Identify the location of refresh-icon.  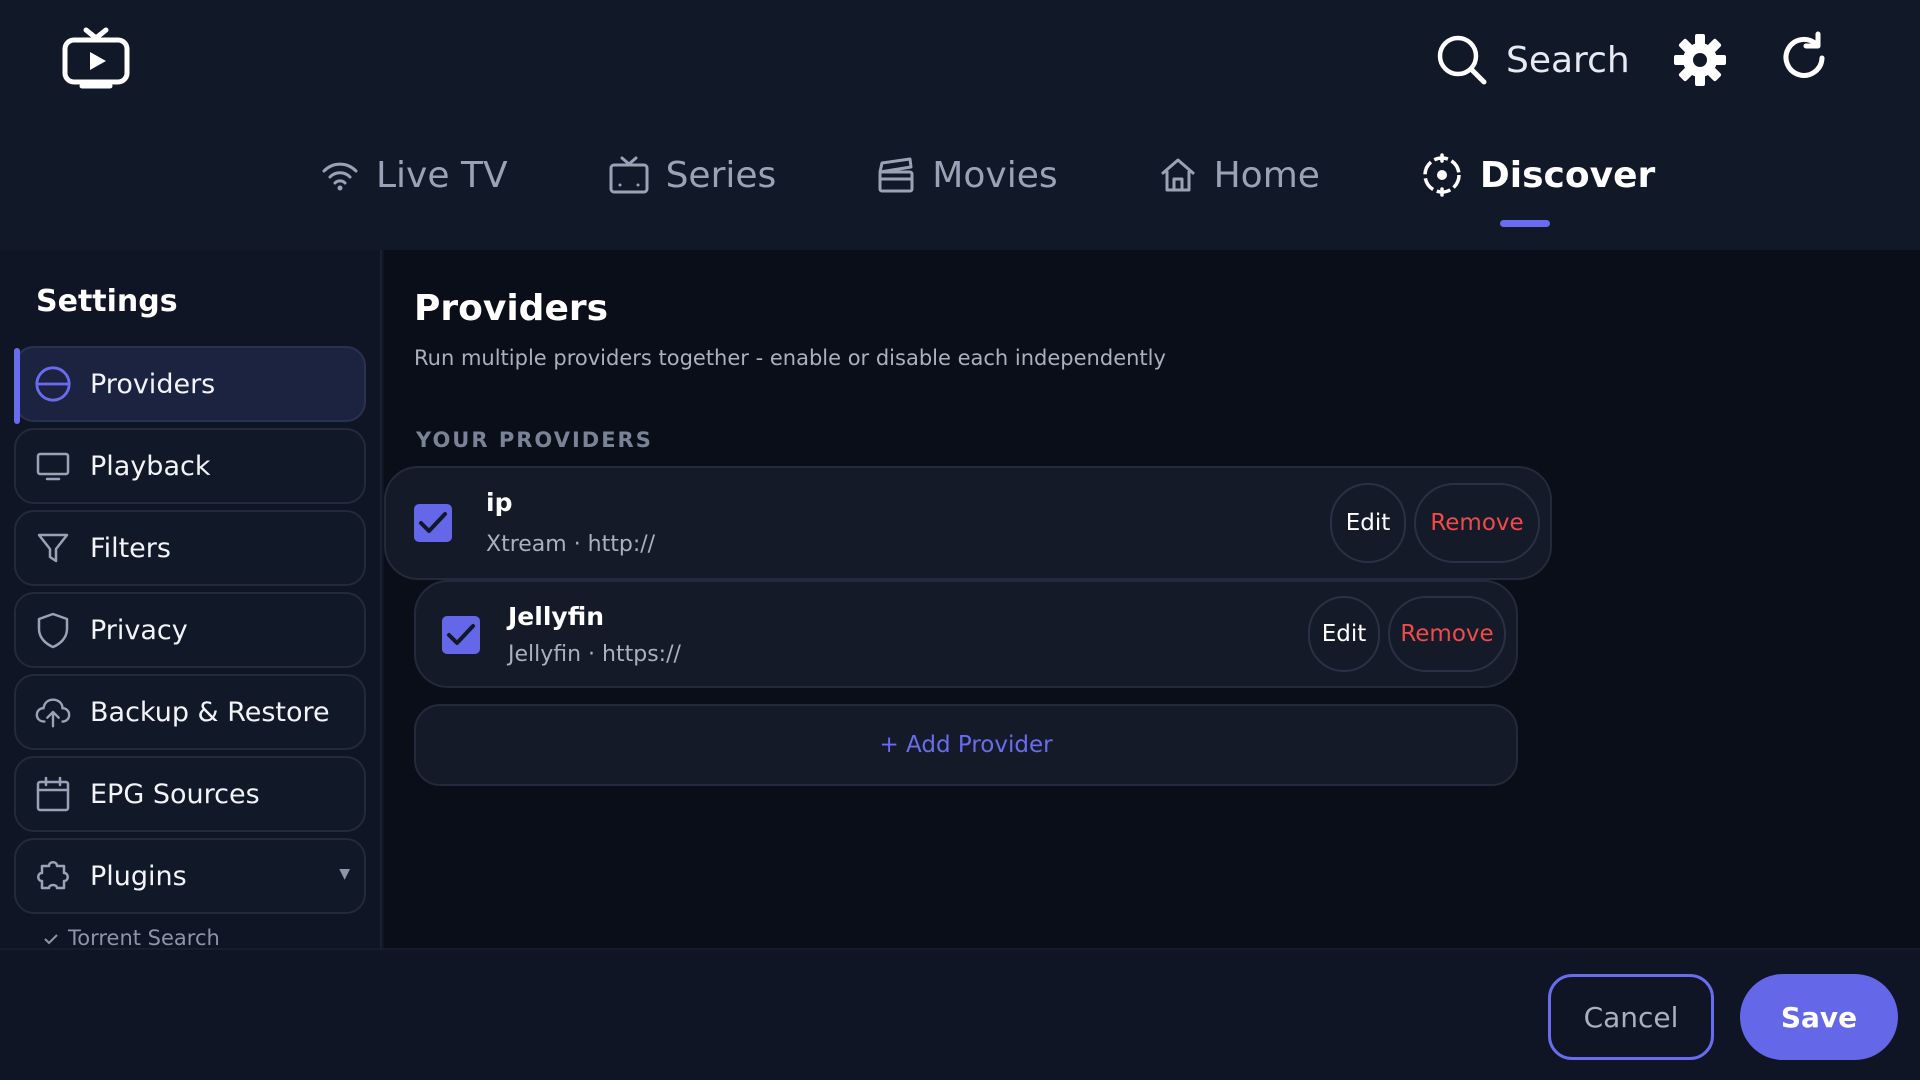
(1804, 58).